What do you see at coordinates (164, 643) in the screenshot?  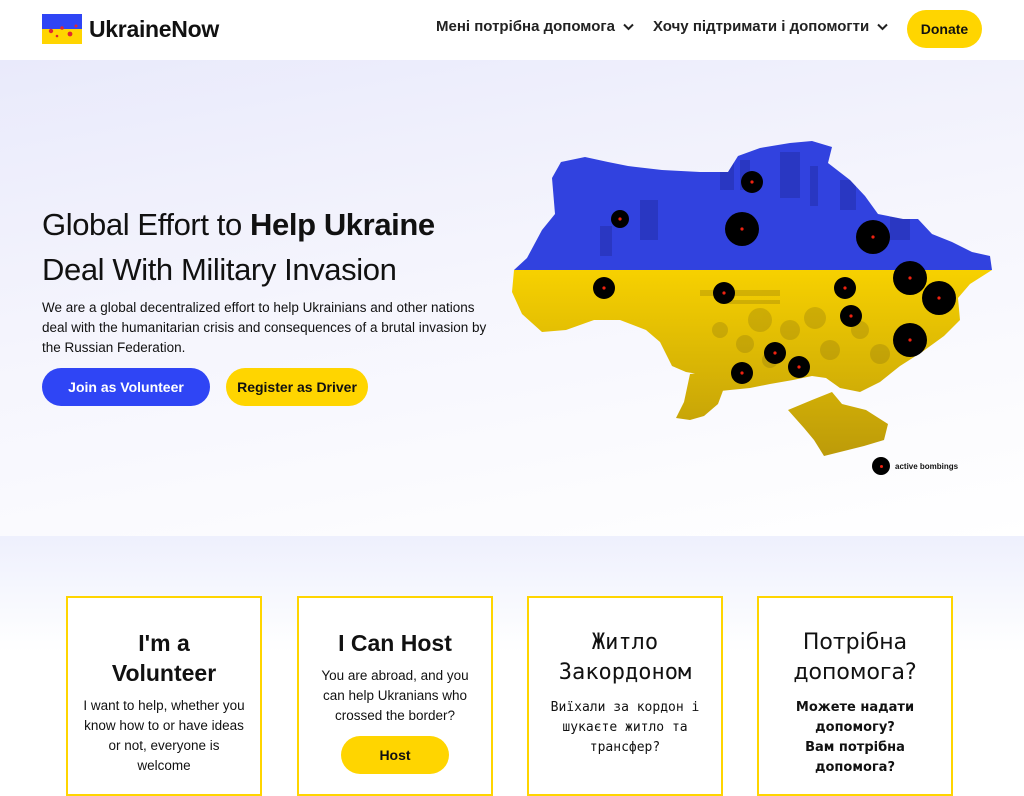 I see `card-volunteer-title-line1: I'm a` at bounding box center [164, 643].